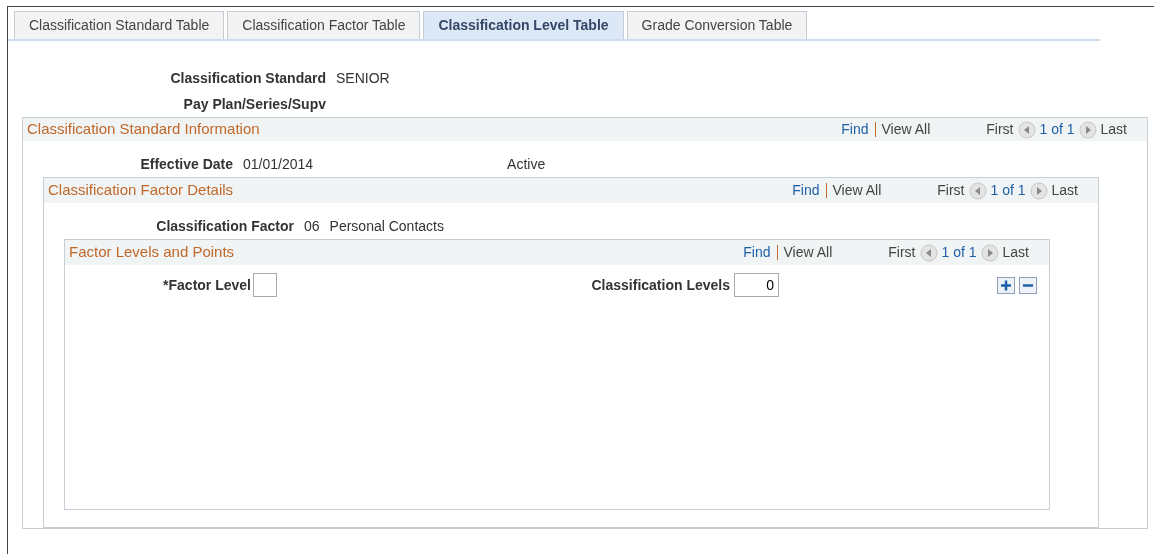  What do you see at coordinates (141, 190) in the screenshot?
I see `section-title: Classification Factor Details` at bounding box center [141, 190].